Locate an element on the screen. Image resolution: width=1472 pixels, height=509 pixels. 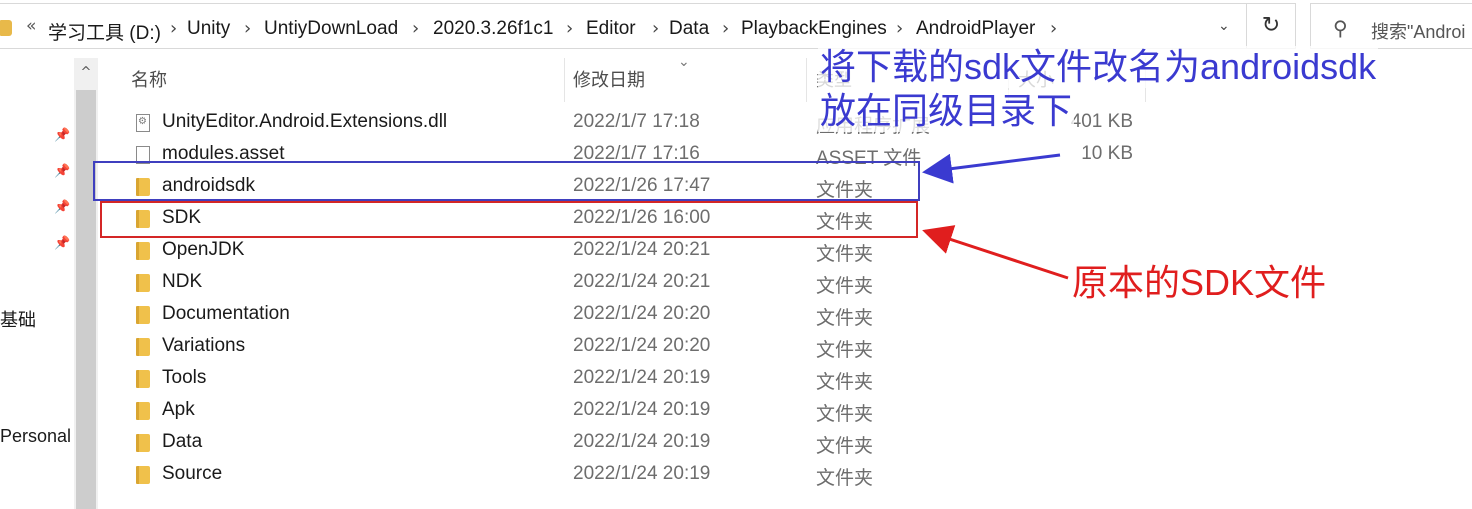
search-input: ⚲ 搜索"Androi is located at coordinates (1391, 26).